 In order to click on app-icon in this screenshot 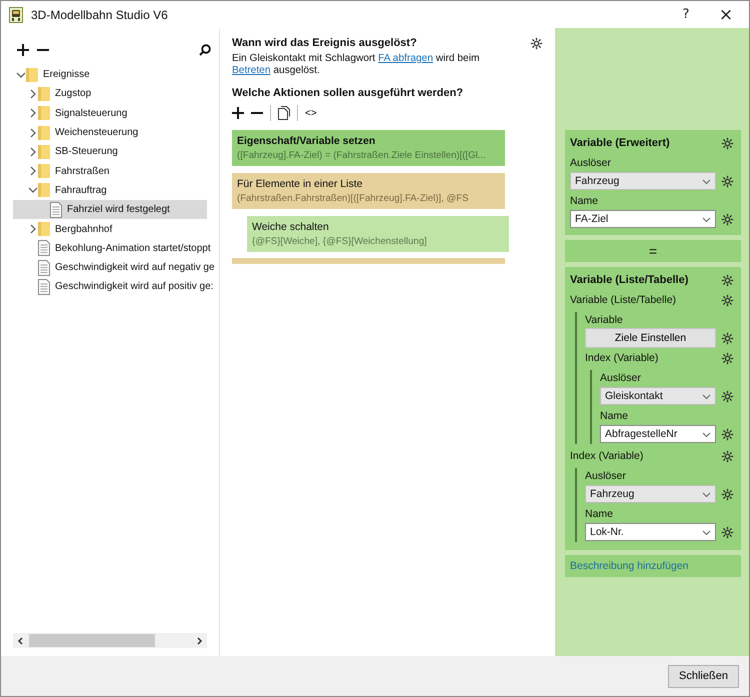, I will do `click(16, 14)`.